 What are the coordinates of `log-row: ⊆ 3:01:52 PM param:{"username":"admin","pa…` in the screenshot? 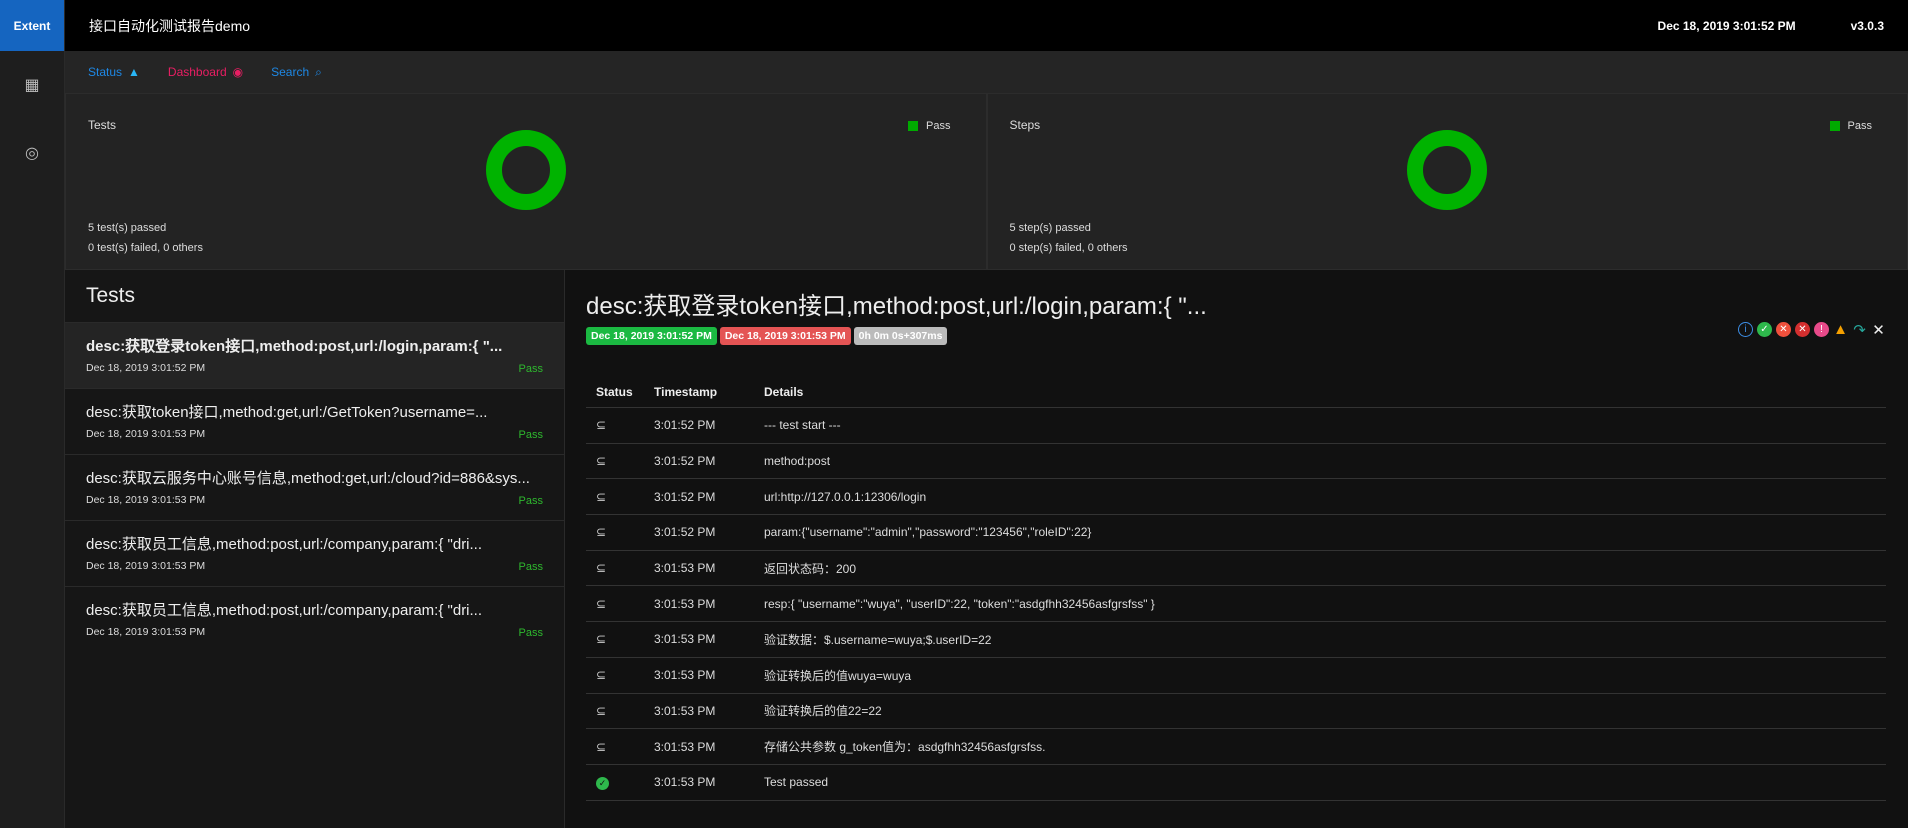 It's located at (1236, 532).